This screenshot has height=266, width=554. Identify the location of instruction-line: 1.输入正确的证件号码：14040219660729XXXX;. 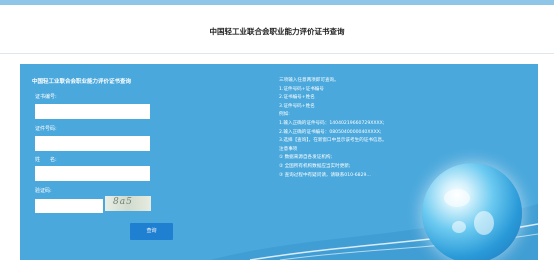
(332, 123).